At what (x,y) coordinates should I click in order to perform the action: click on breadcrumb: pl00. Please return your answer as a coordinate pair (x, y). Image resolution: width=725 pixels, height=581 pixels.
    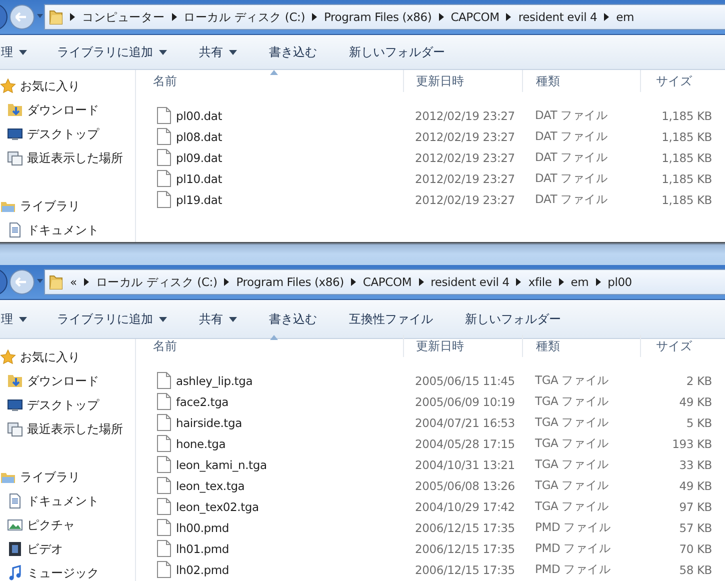
    Looking at the image, I should click on (620, 282).